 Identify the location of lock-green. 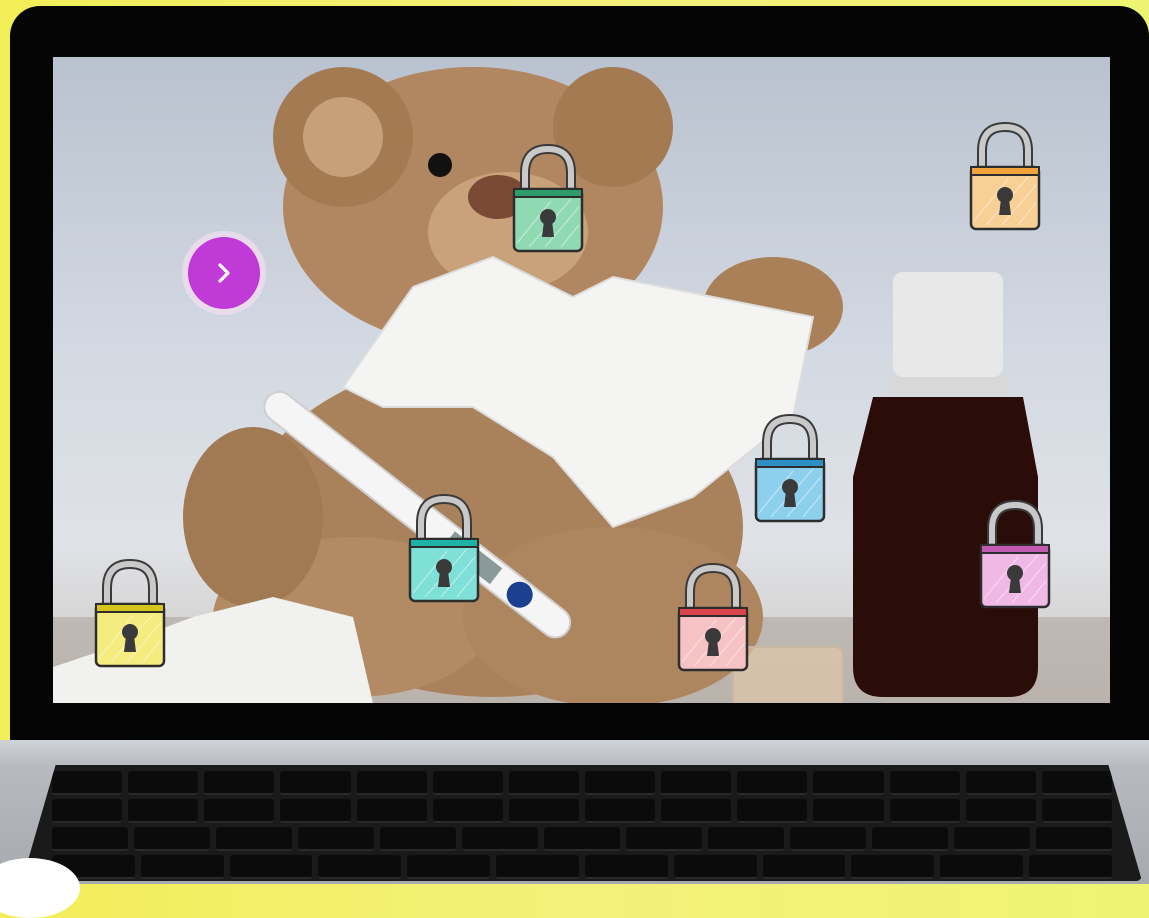
(548, 199).